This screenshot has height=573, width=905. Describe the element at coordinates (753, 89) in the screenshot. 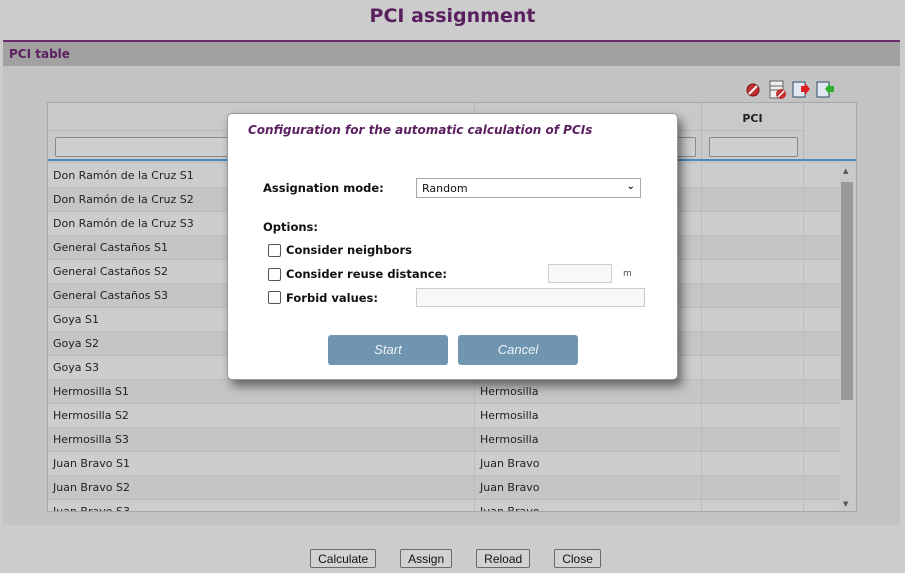

I see `cancel-icon` at that location.